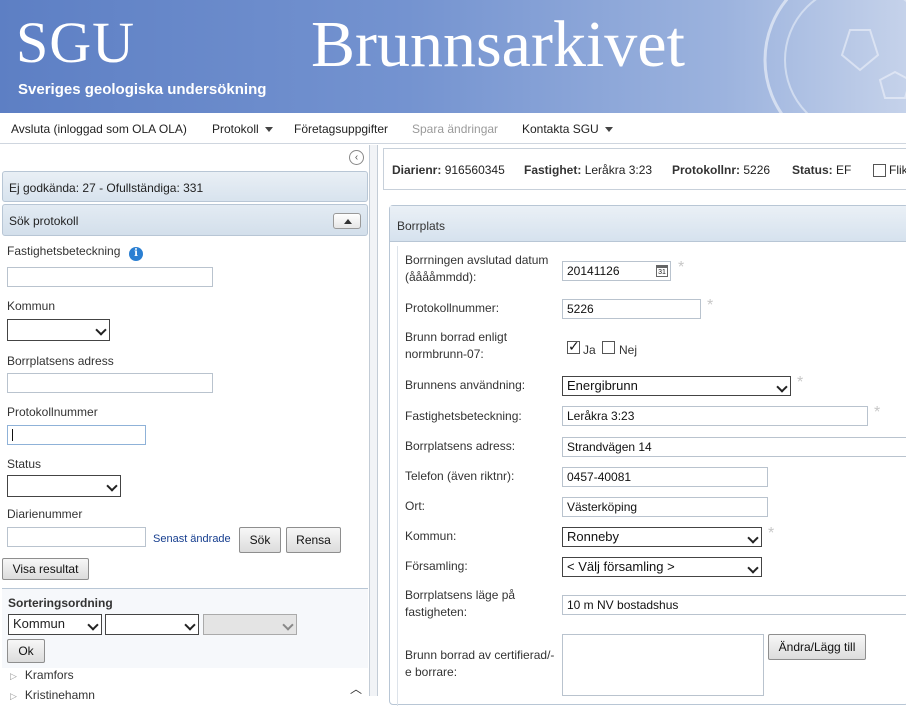 The image size is (906, 706). What do you see at coordinates (480, 663) in the screenshot?
I see `certifierad-label: Brunn borrad av certifierad/-e borrare:` at bounding box center [480, 663].